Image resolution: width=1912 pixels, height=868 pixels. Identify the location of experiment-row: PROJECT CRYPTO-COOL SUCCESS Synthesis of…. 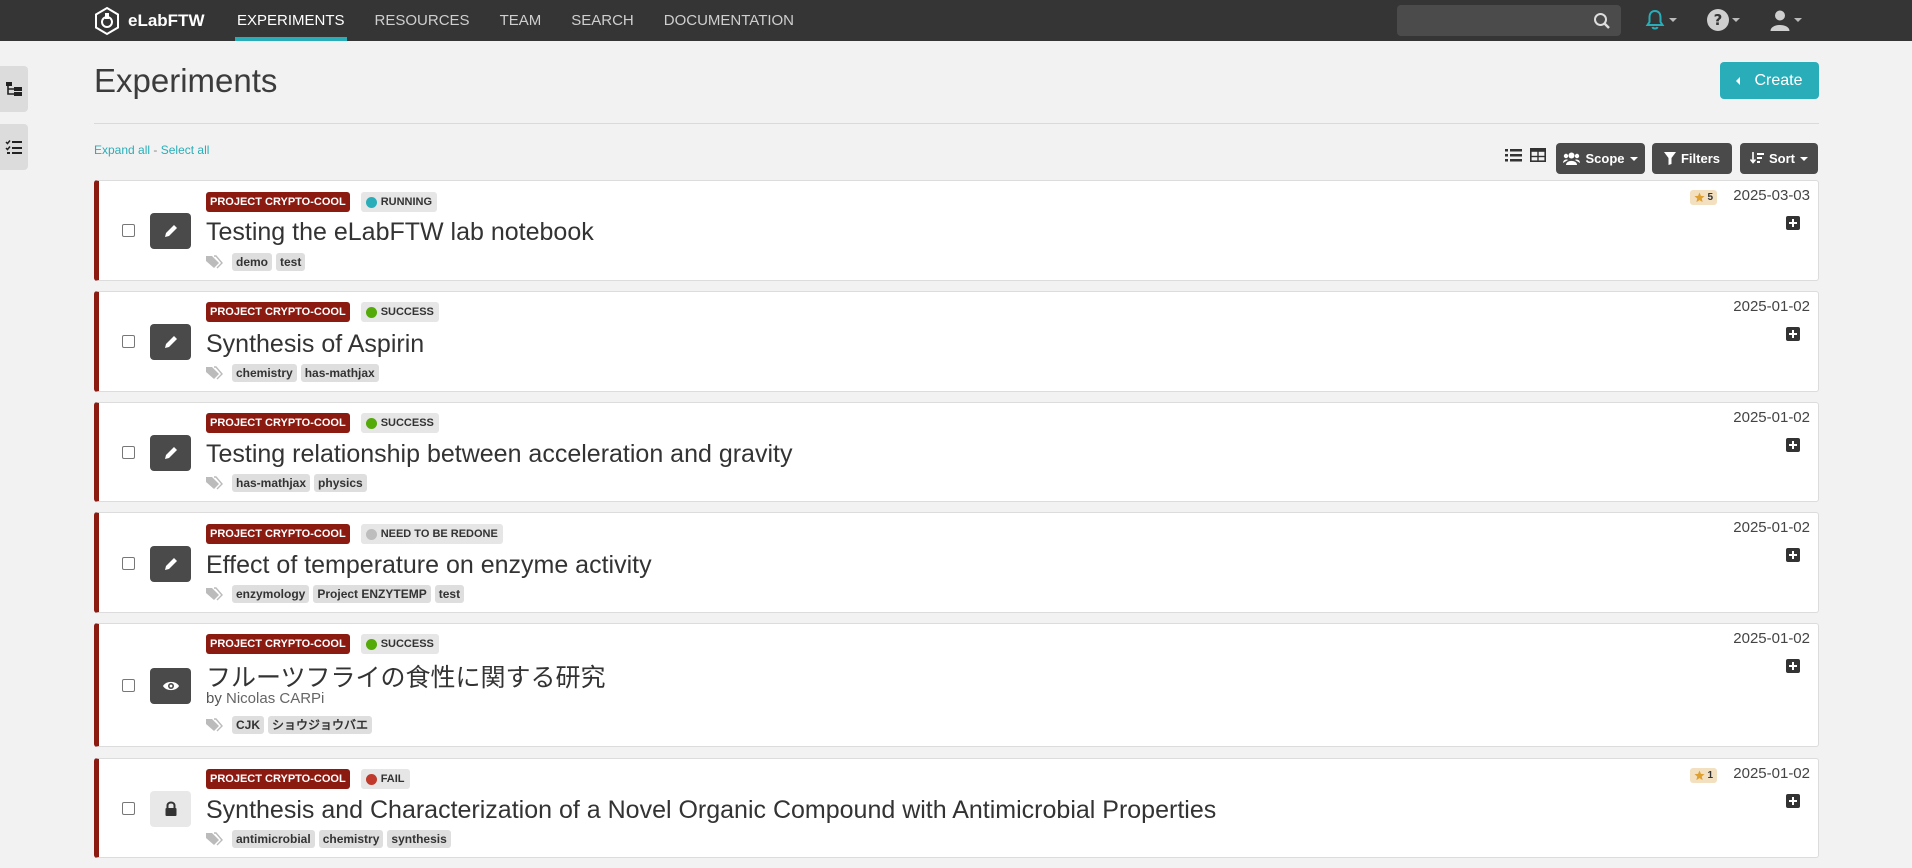
(956, 341).